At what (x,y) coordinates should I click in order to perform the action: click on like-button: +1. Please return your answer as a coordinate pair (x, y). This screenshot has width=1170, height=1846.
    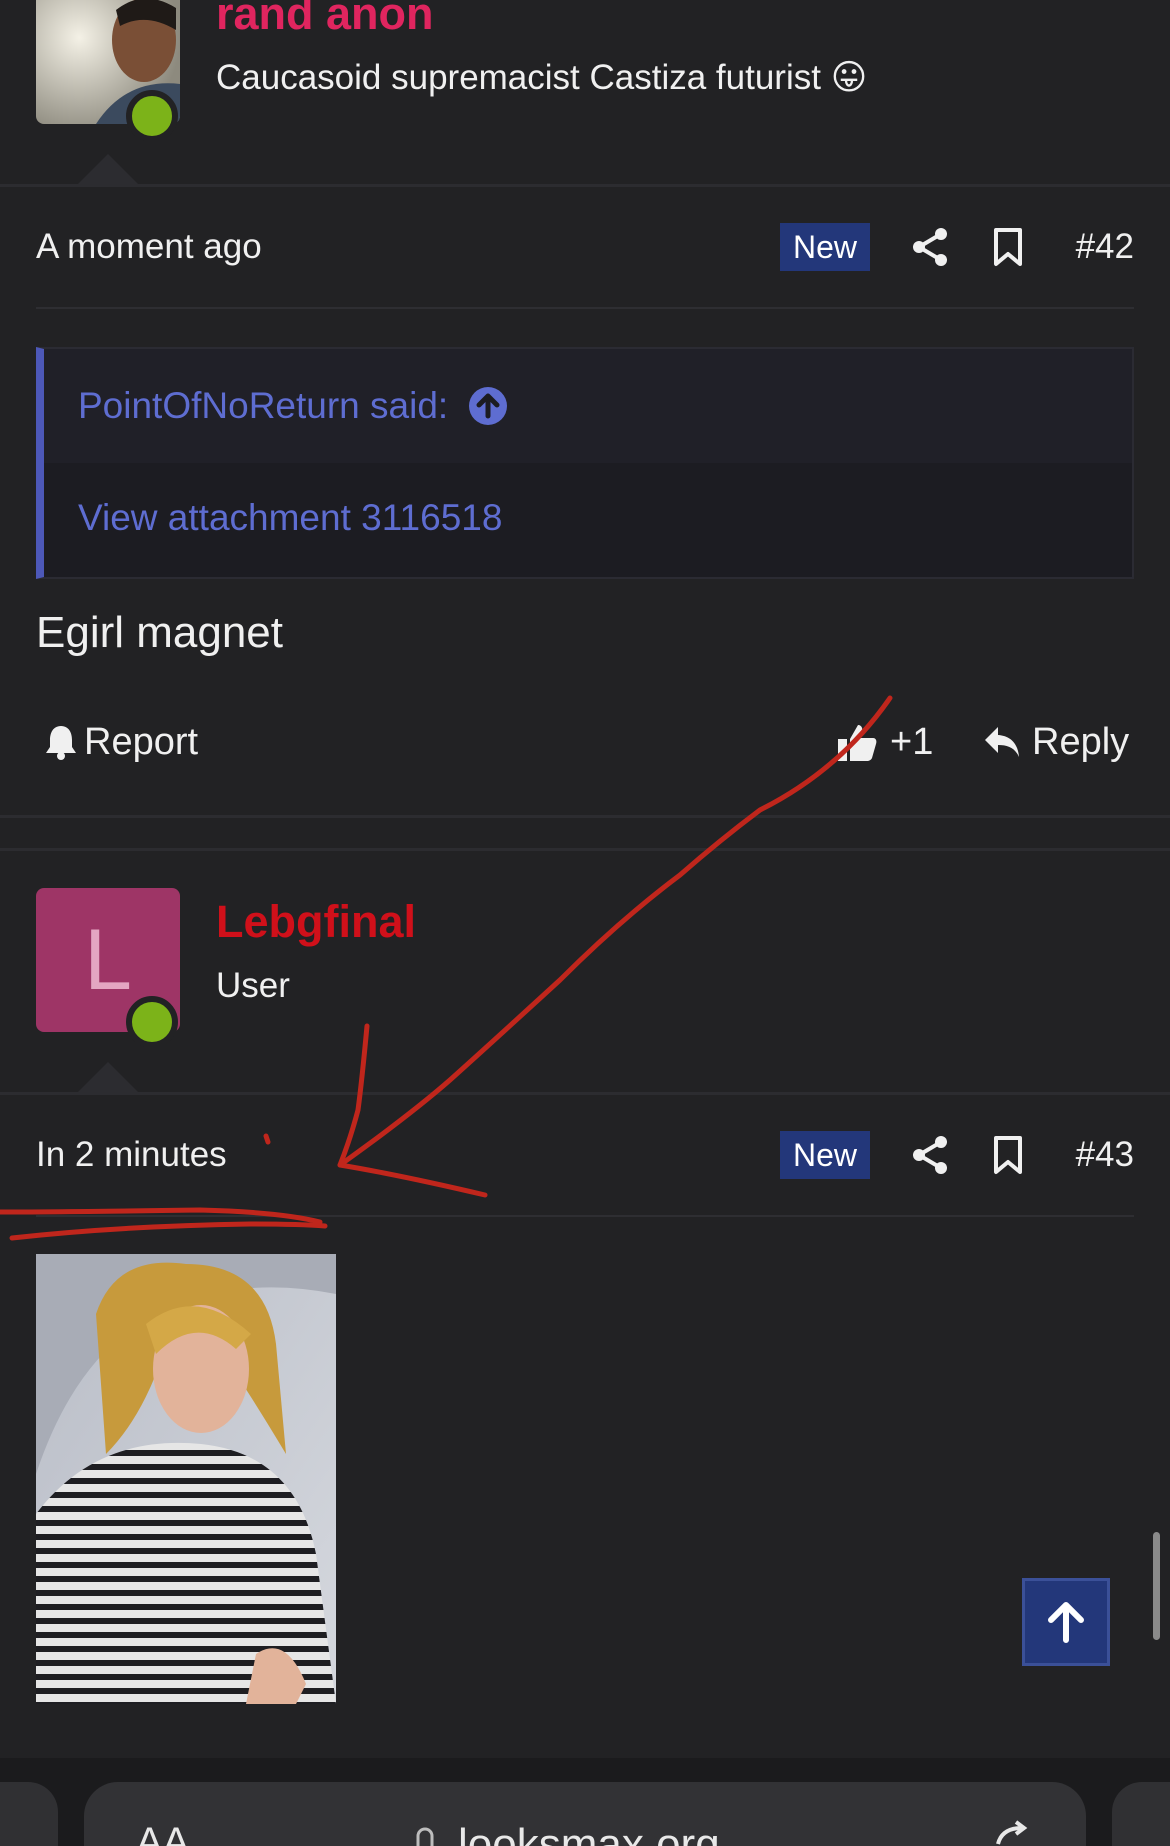
    Looking at the image, I should click on (884, 742).